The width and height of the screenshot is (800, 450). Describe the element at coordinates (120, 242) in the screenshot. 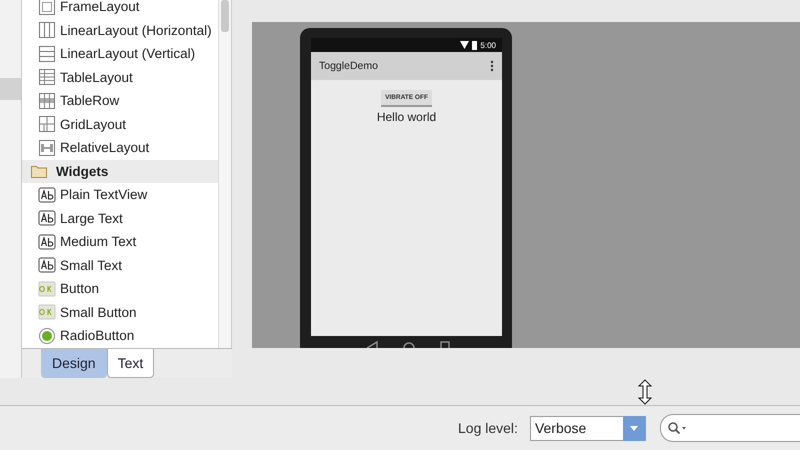

I see `palette-item: Medium Text` at that location.